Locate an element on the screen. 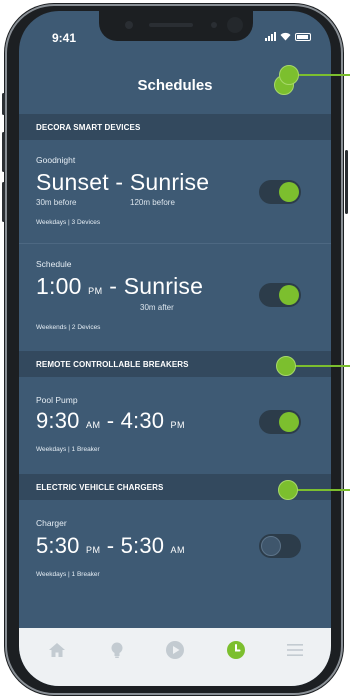  volume-up-button is located at coordinates (3, 152).